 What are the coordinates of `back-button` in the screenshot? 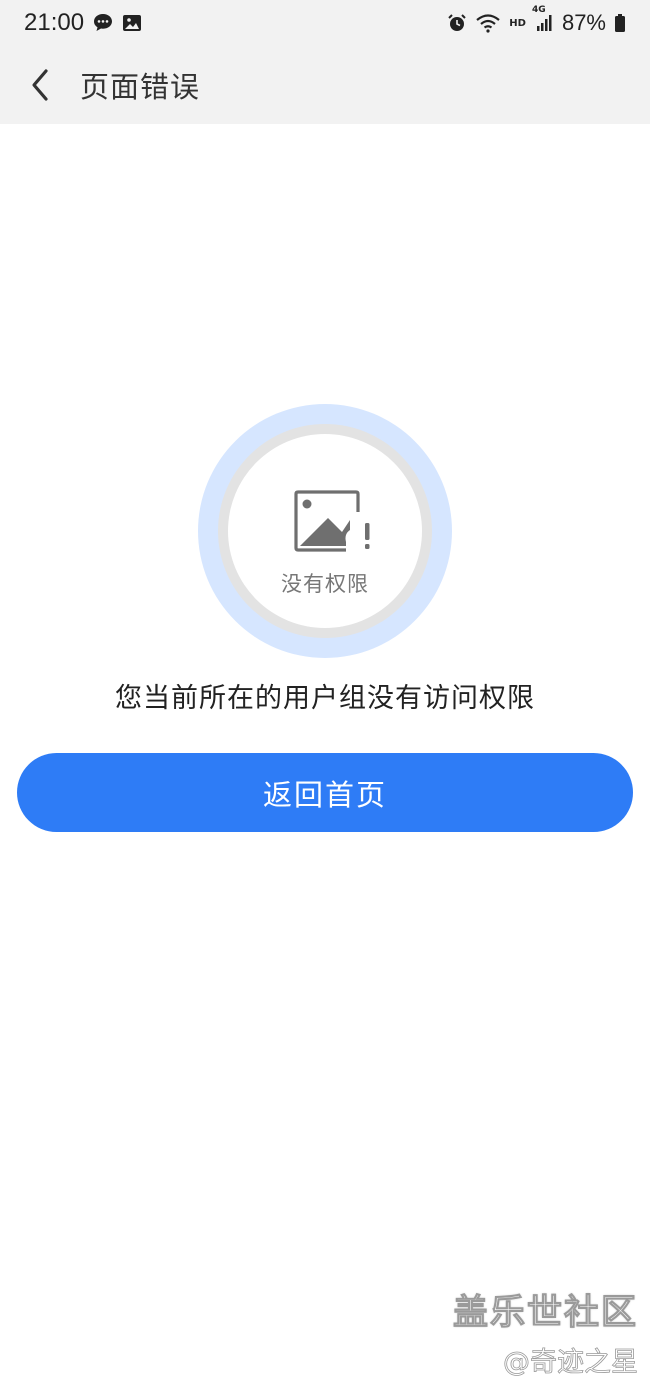 It's located at (40, 85).